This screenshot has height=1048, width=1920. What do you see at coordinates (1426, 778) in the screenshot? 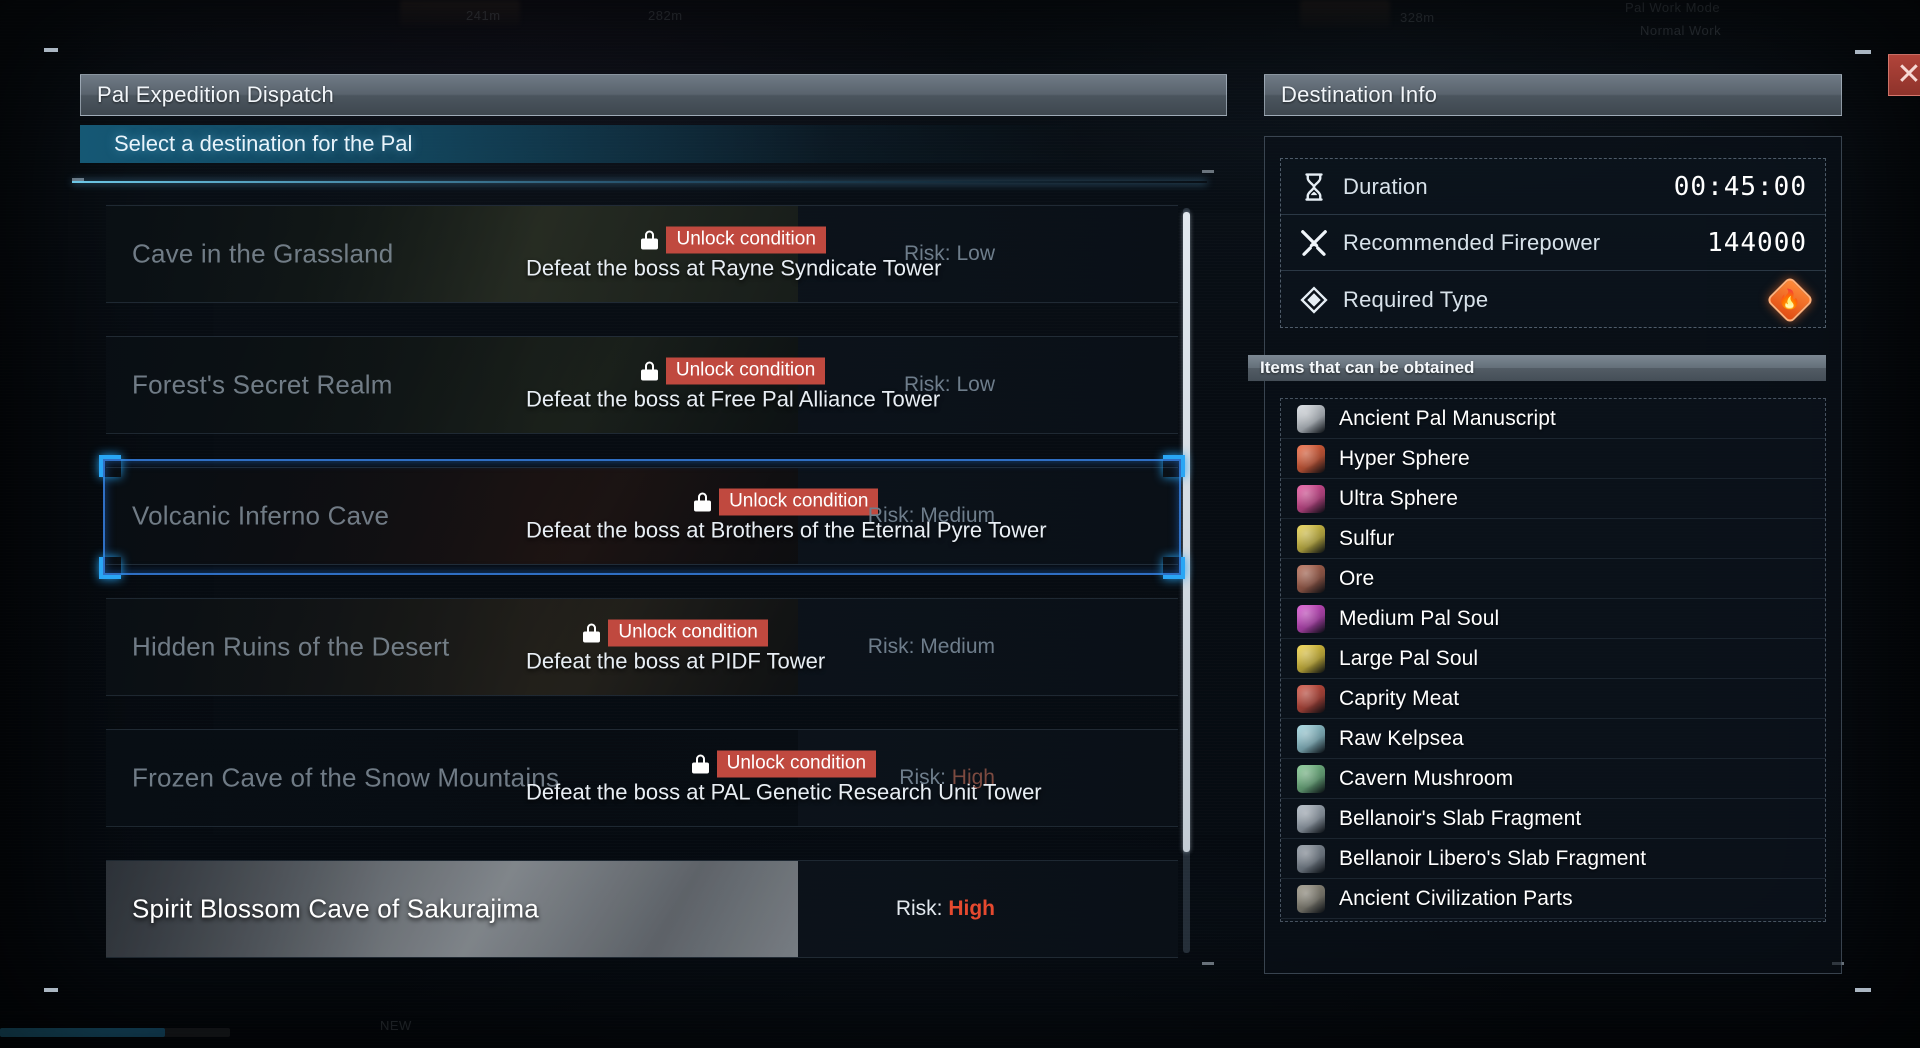
I see `item-name: Cavern Mushroom` at bounding box center [1426, 778].